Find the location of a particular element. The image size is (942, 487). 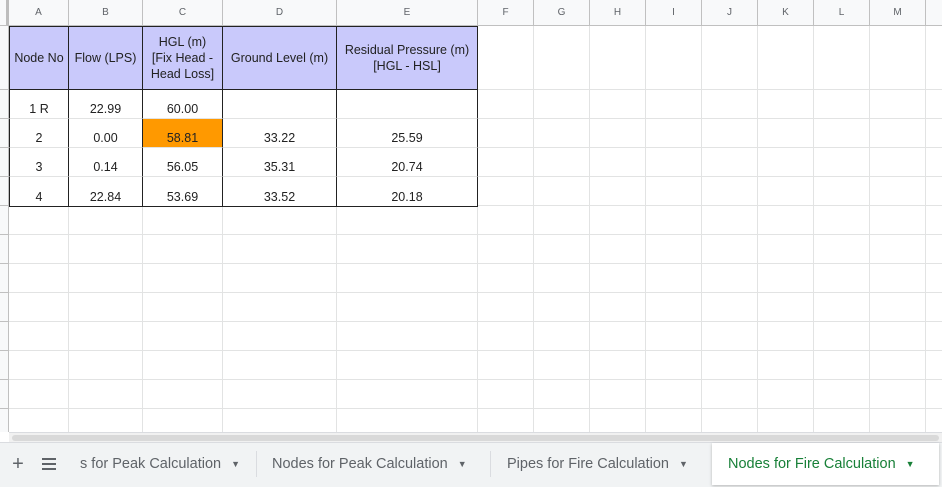

sheet-tab-nodes-peak-calc-2: Nodes for Peak Calculation ▼ is located at coordinates (373, 464).